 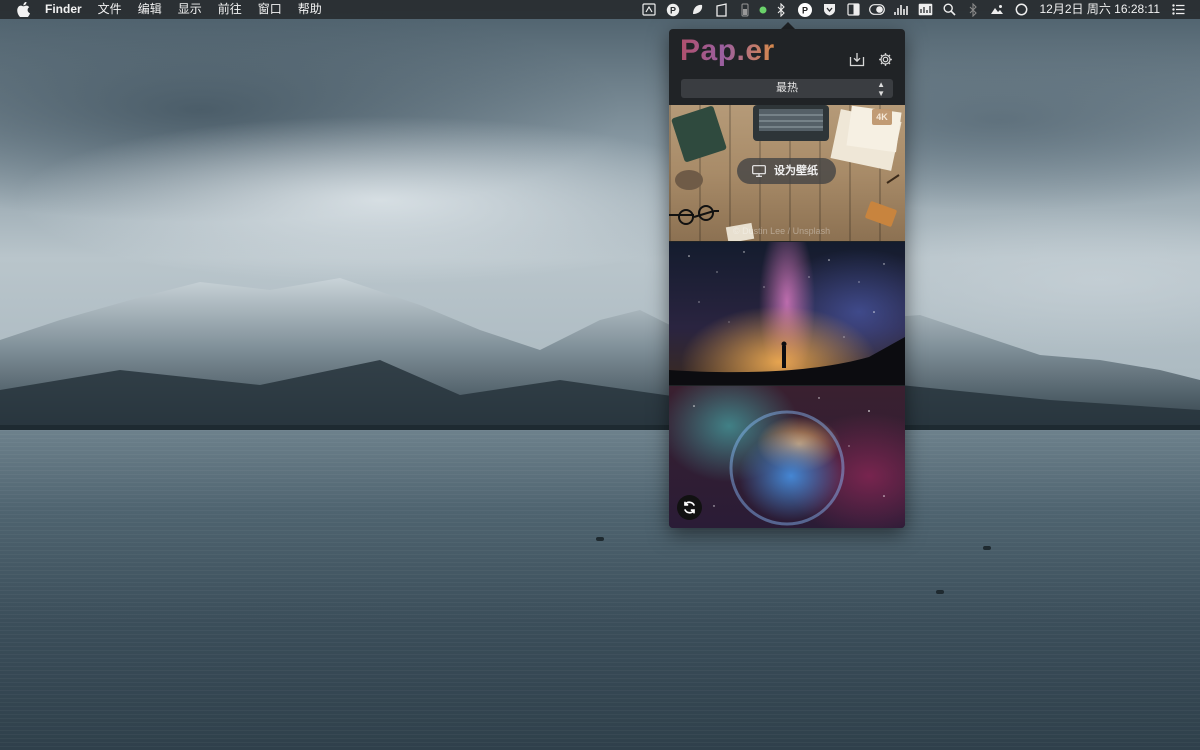 I want to click on paper-app-icon: P, so click(x=805, y=9).